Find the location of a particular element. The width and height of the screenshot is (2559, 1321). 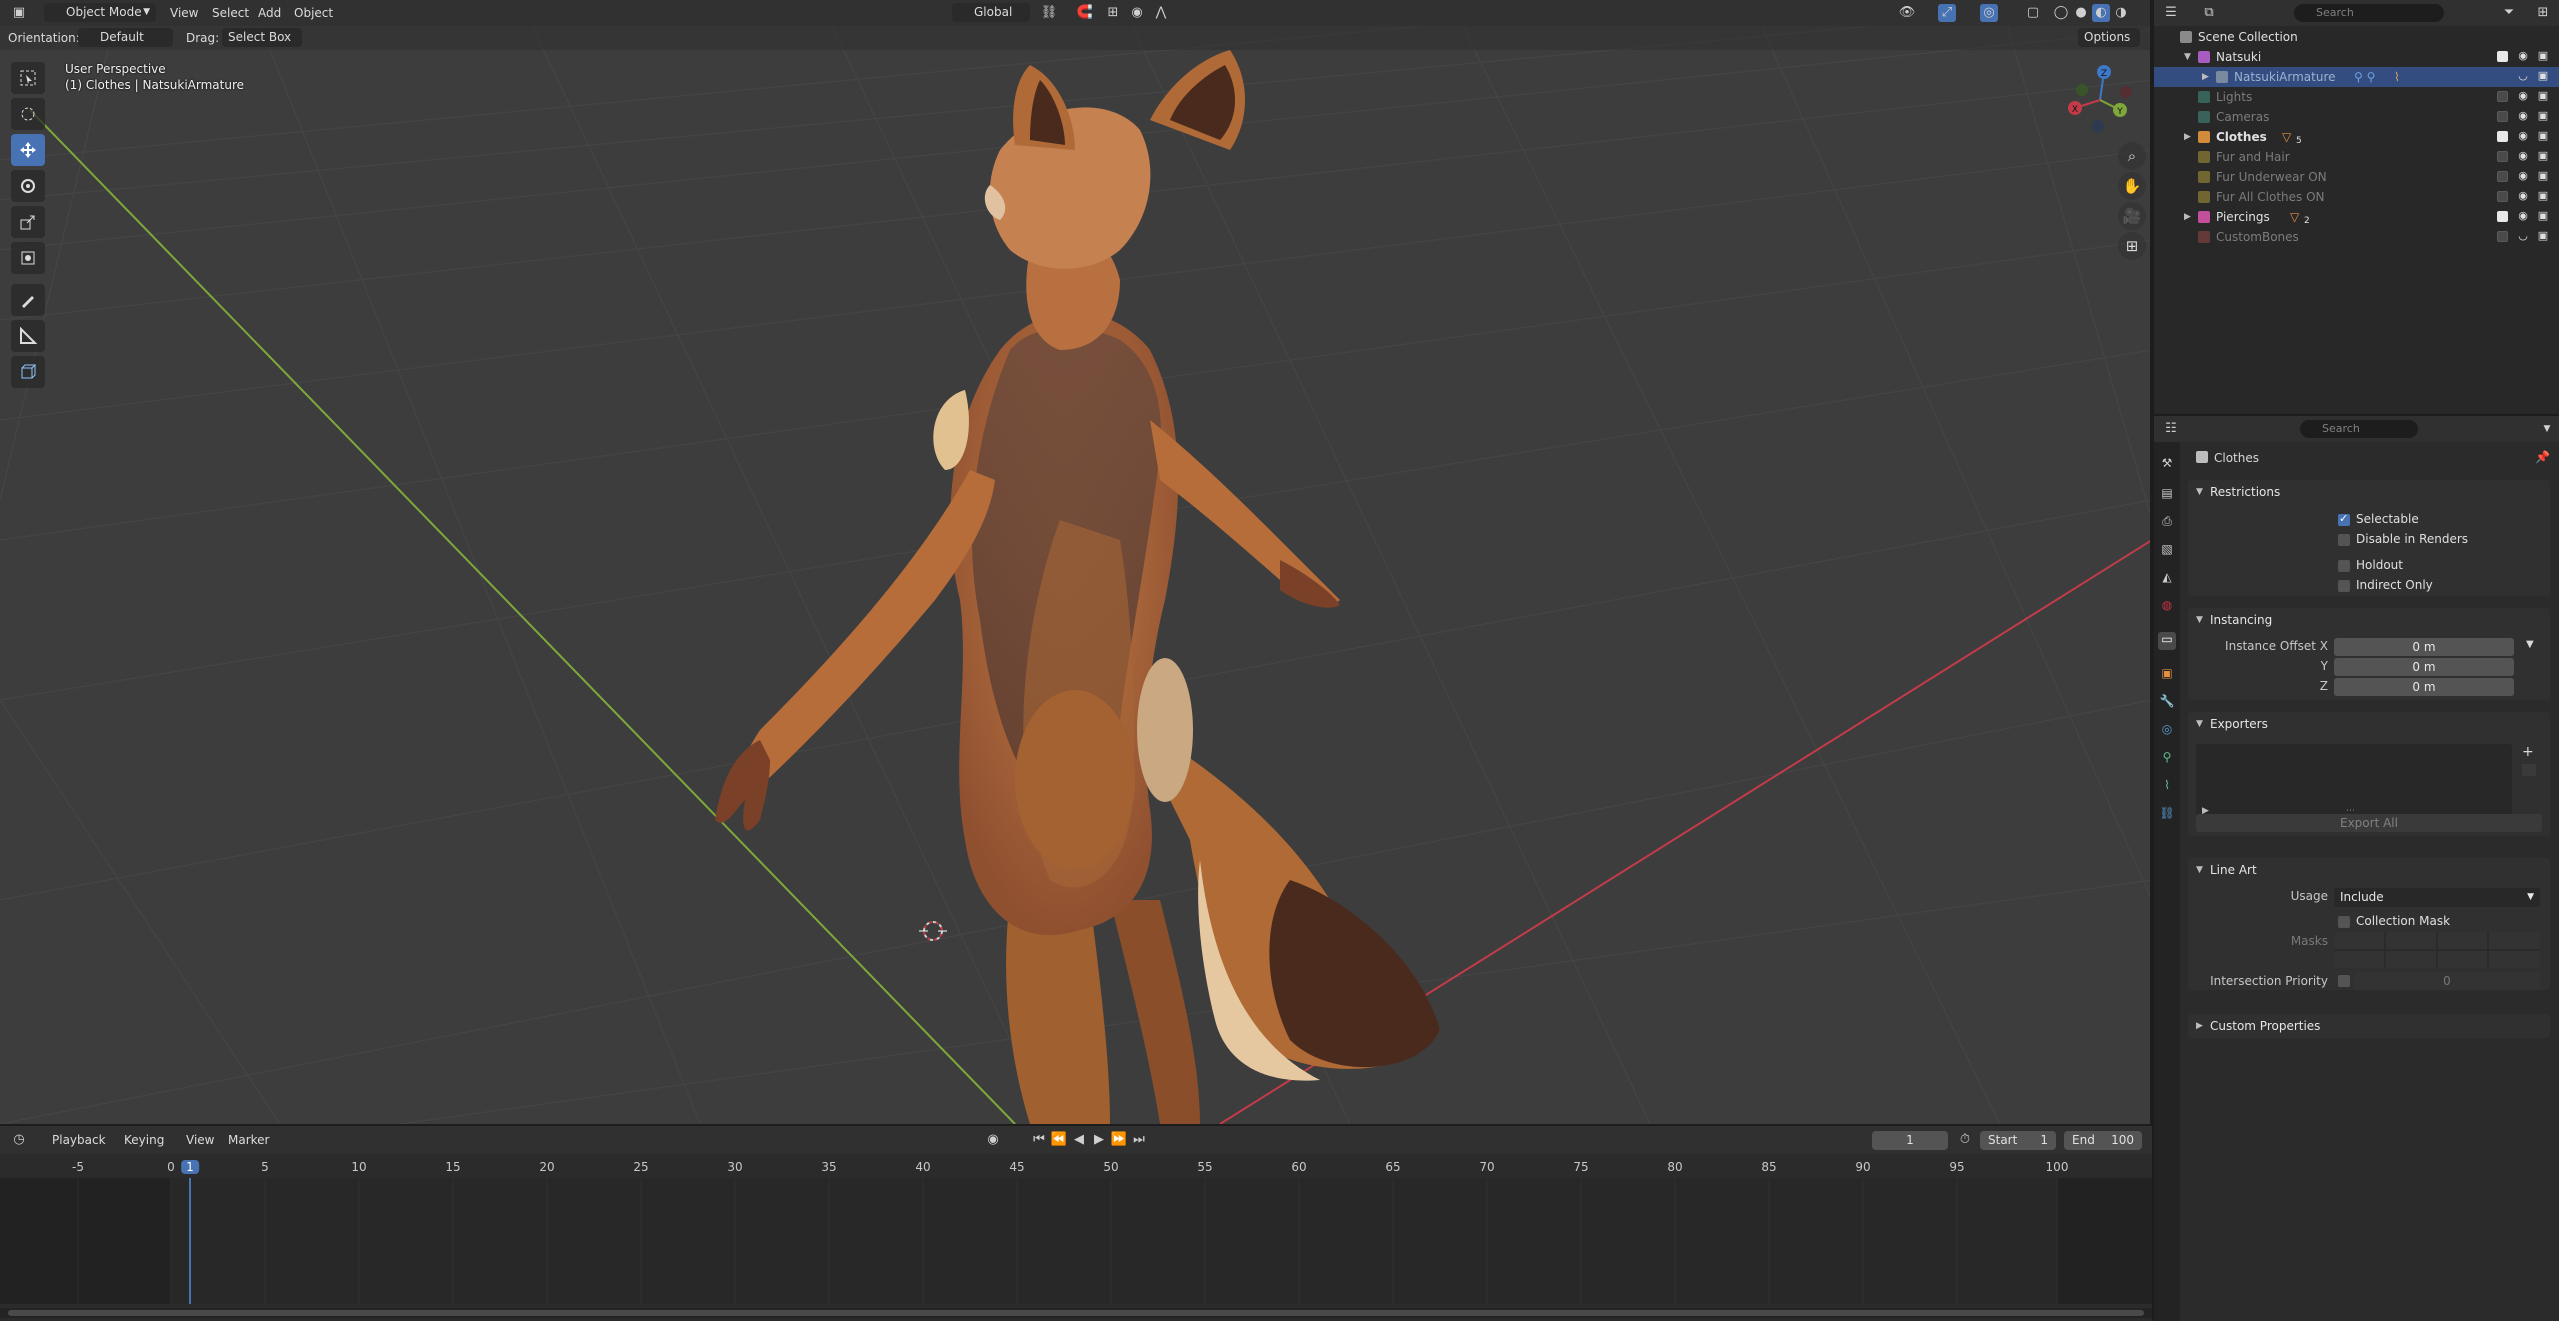

proportional-edit-icon: ◉ is located at coordinates (1137, 13).